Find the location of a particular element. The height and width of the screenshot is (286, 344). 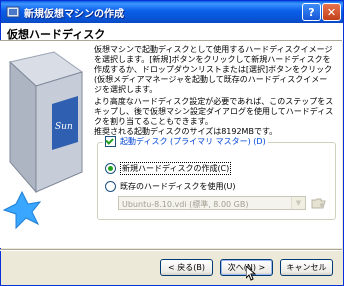

use-existing-disk-radio: 既存のハードディスクを使用(U) is located at coordinates (170, 186).